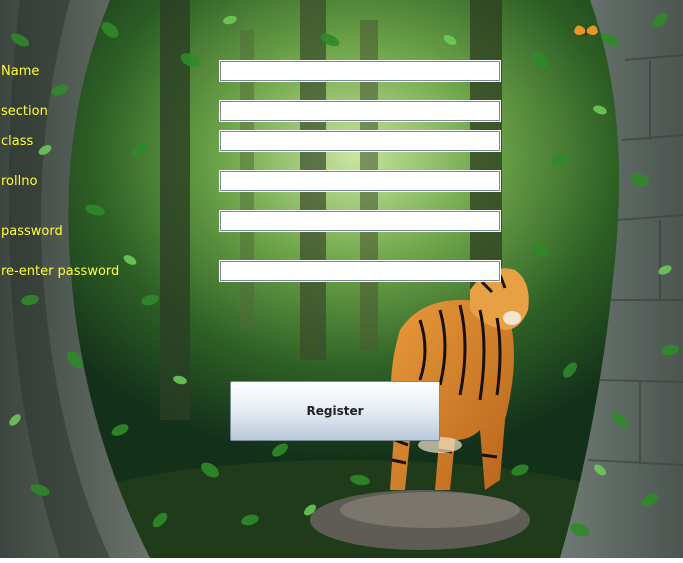 The width and height of the screenshot is (683, 563). I want to click on password-label: password, so click(32, 231).